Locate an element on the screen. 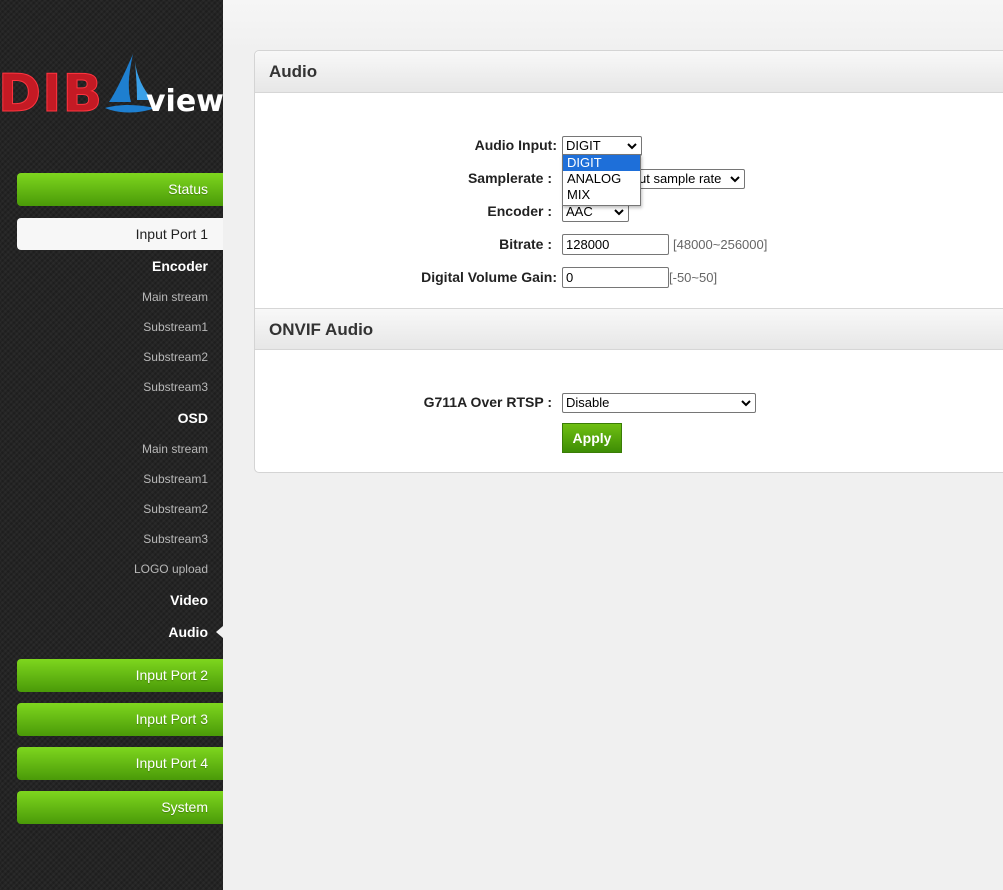 This screenshot has width=1003, height=890. top-bar is located at coordinates (613, 25).